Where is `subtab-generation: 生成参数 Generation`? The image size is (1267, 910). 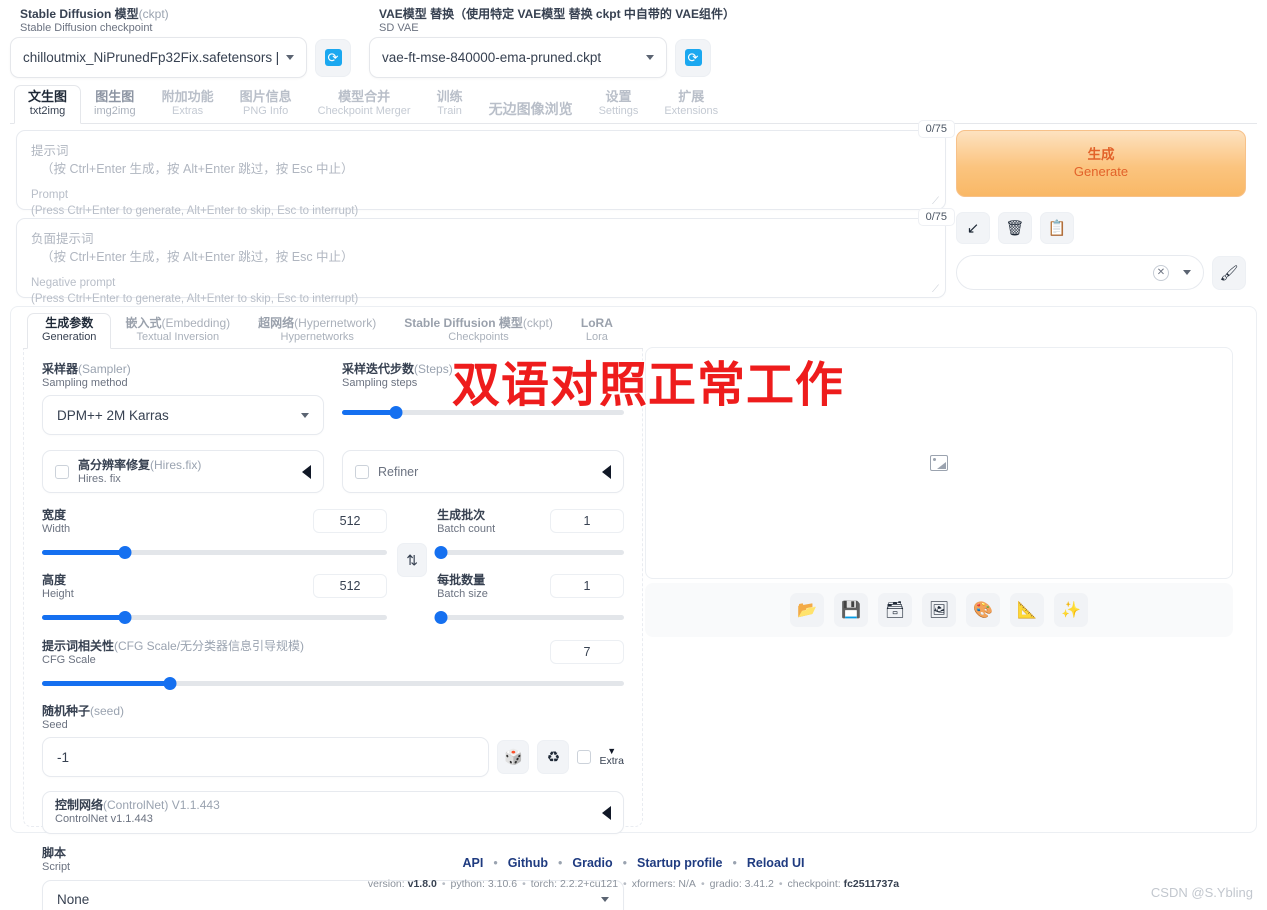 subtab-generation: 生成参数 Generation is located at coordinates (69, 331).